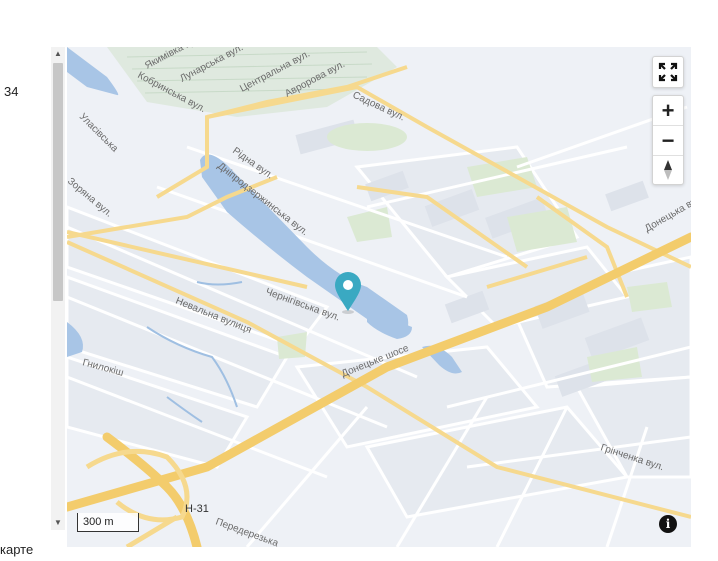 The image size is (718, 561). Describe the element at coordinates (98, 522) in the screenshot. I see `scale-label: 300 m` at that location.